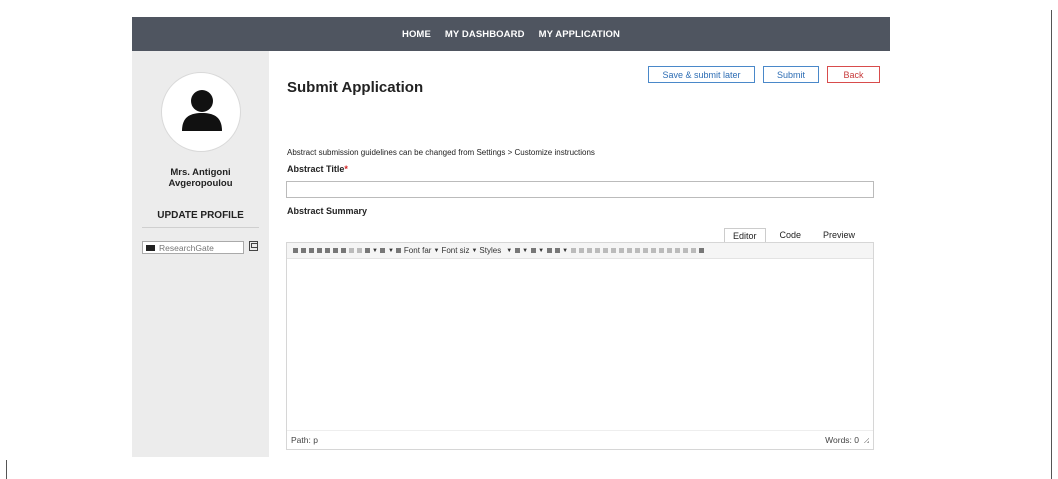  What do you see at coordinates (605, 250) in the screenshot?
I see `table-col-before-icon` at bounding box center [605, 250].